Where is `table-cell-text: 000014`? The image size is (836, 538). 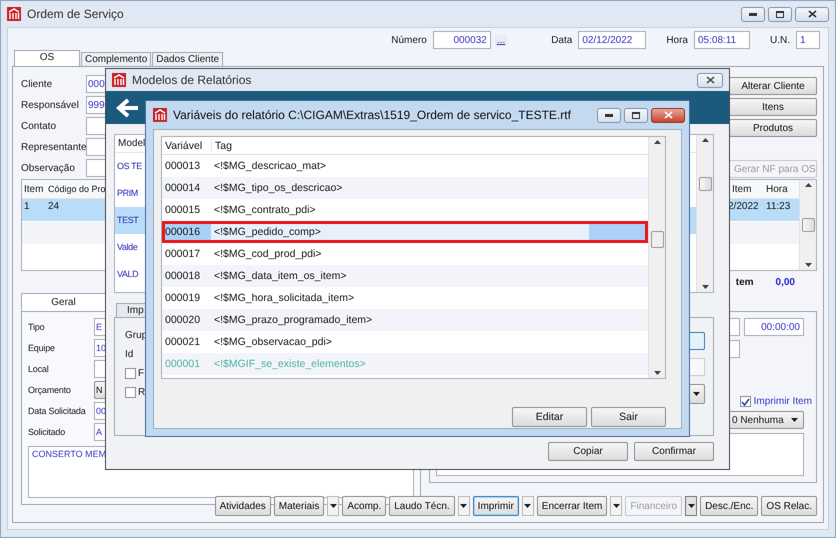
table-cell-text: 000014 is located at coordinates (183, 188).